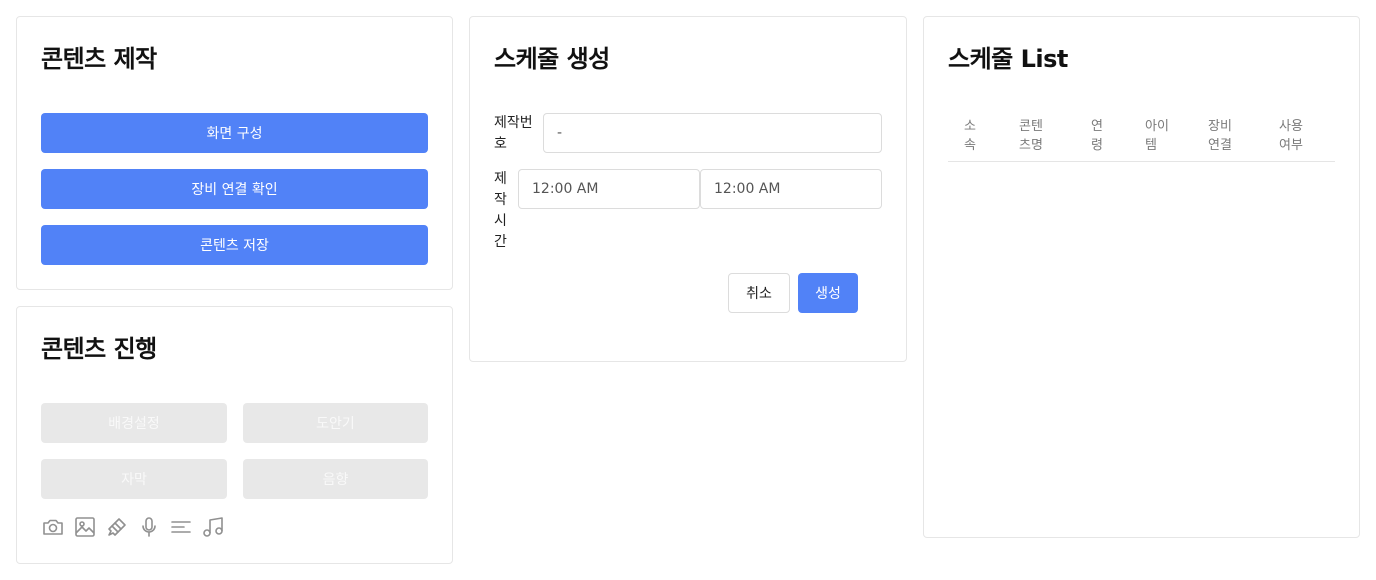 Image resolution: width=1376 pixels, height=580 pixels. I want to click on cancel-button: 취소, so click(759, 293).